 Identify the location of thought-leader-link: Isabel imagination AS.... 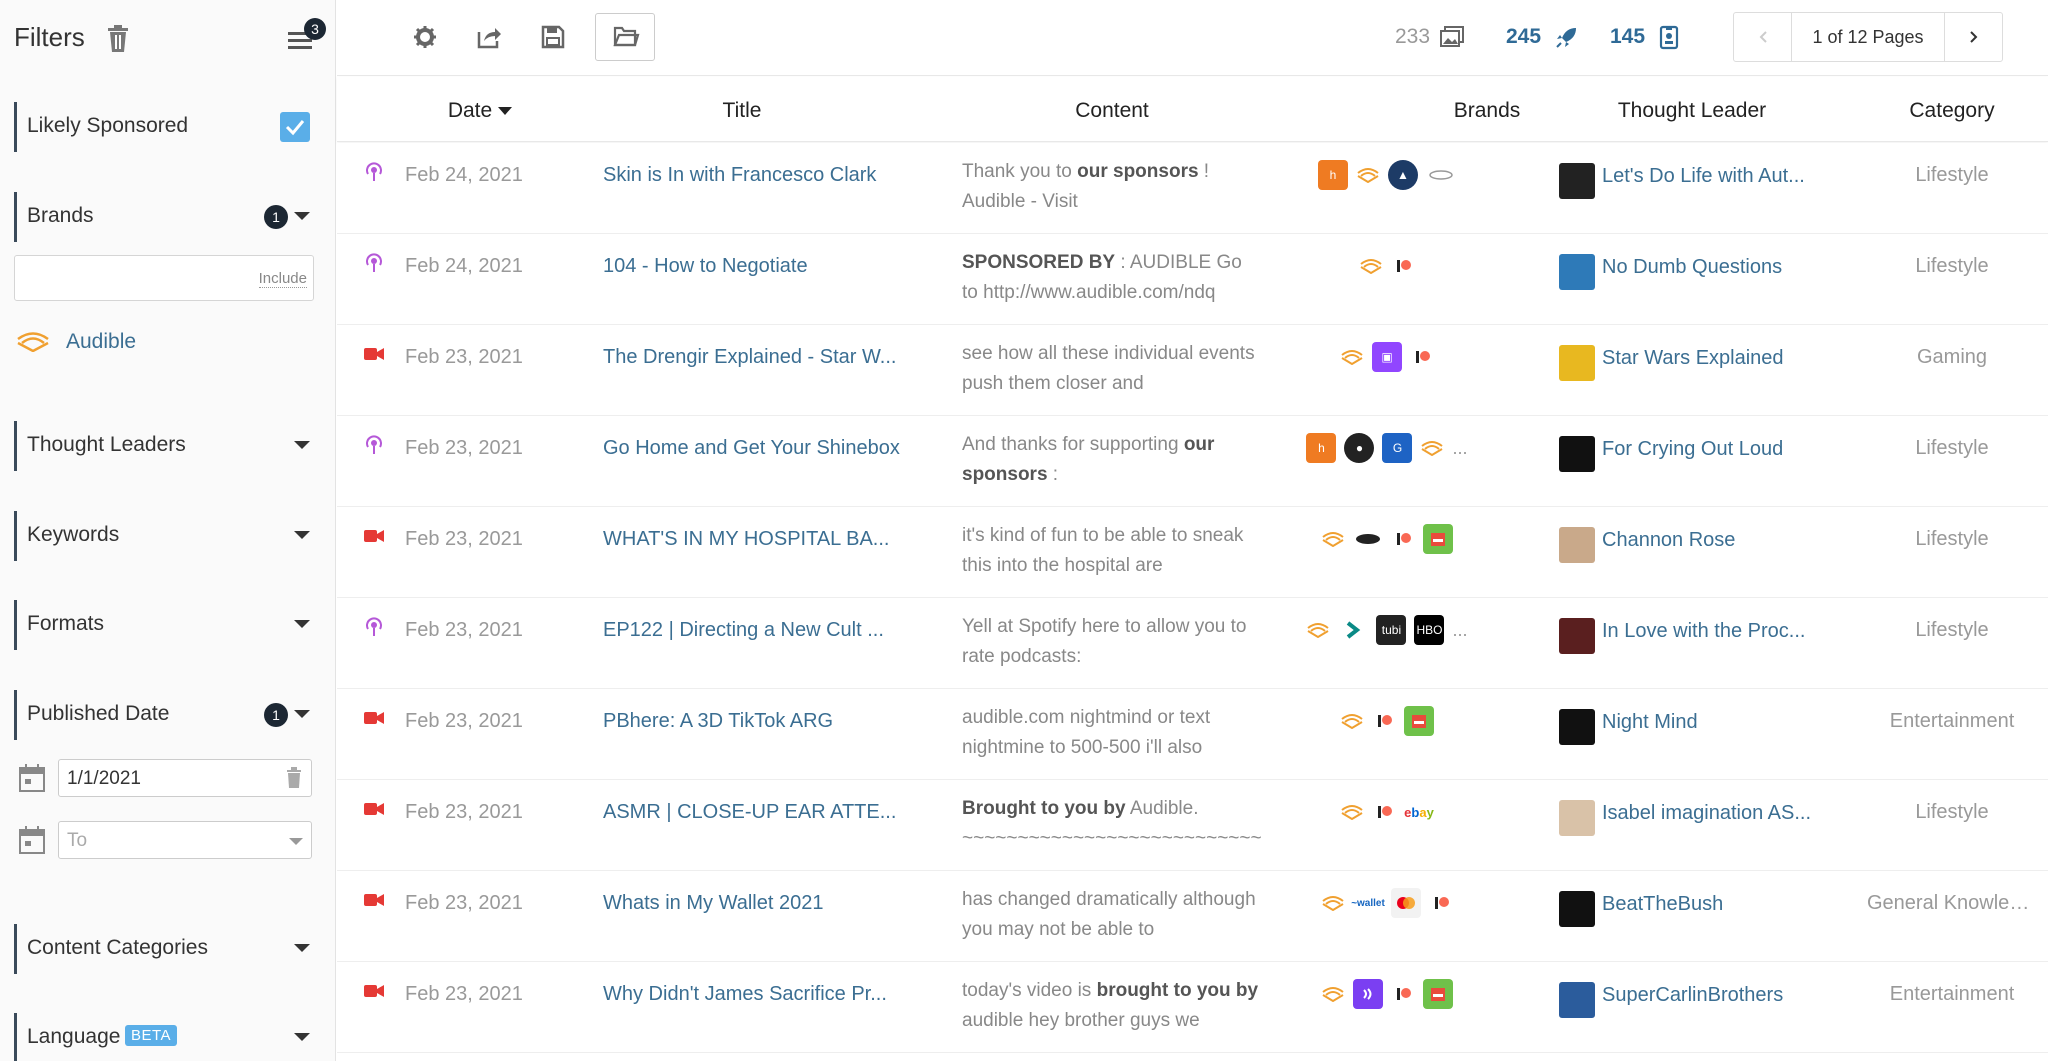
(1709, 813).